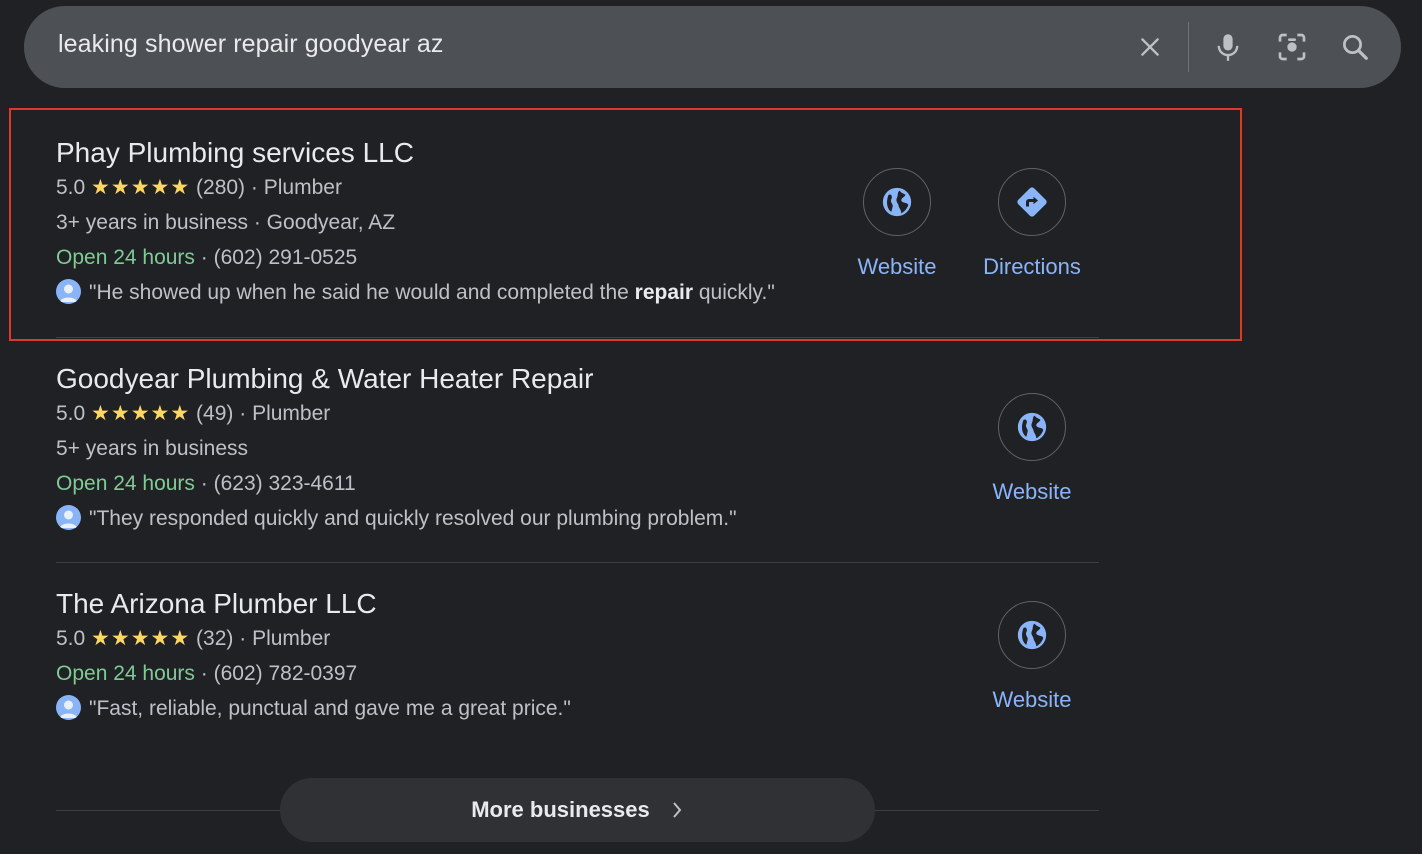  I want to click on more-businesses-button: More businesses, so click(577, 810).